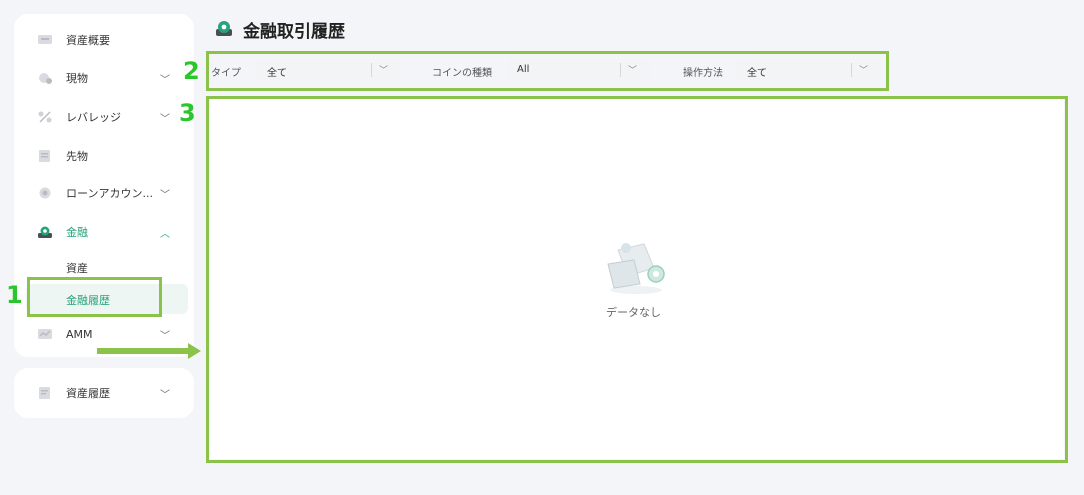  What do you see at coordinates (294, 32) in the screenshot?
I see `page-title: 金融取引履歴` at bounding box center [294, 32].